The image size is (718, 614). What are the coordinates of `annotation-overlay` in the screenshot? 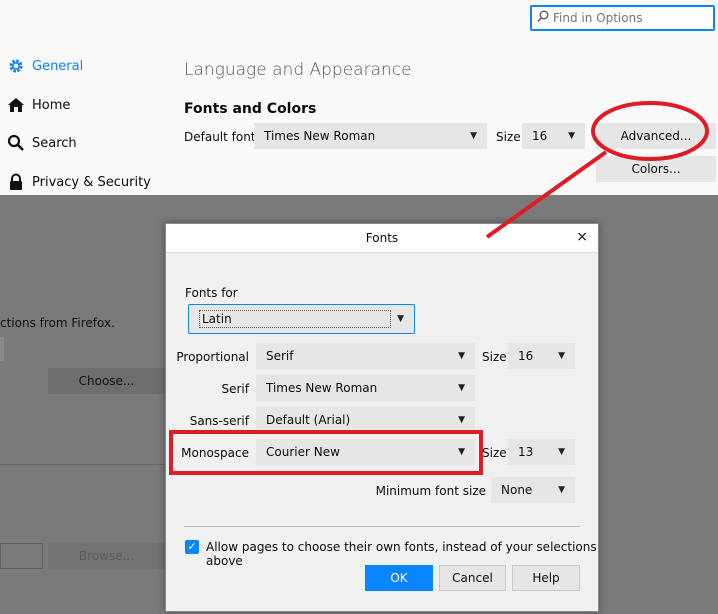 It's located at (597, 170).